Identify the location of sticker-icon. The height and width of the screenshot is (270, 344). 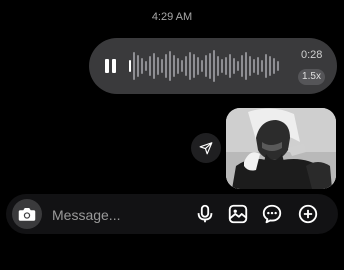
(272, 214).